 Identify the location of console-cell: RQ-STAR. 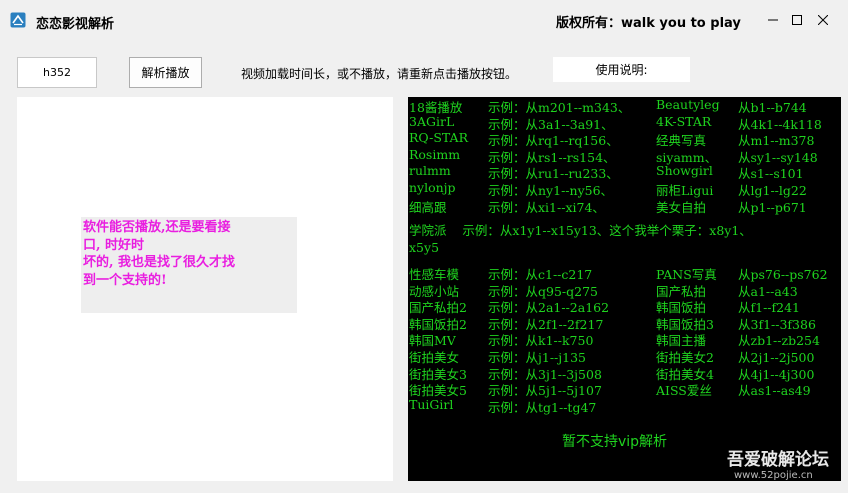
(438, 138).